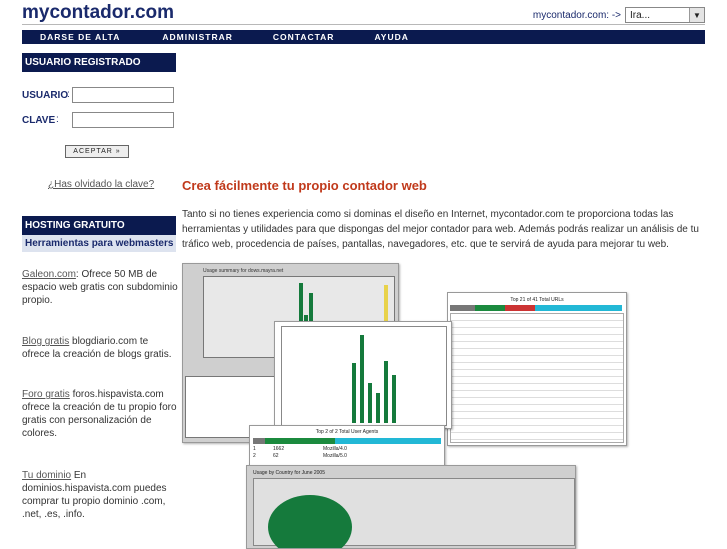 The width and height of the screenshot is (727, 549). What do you see at coordinates (576, 15) in the screenshot?
I see `jump-label: mycontador.com: ->` at bounding box center [576, 15].